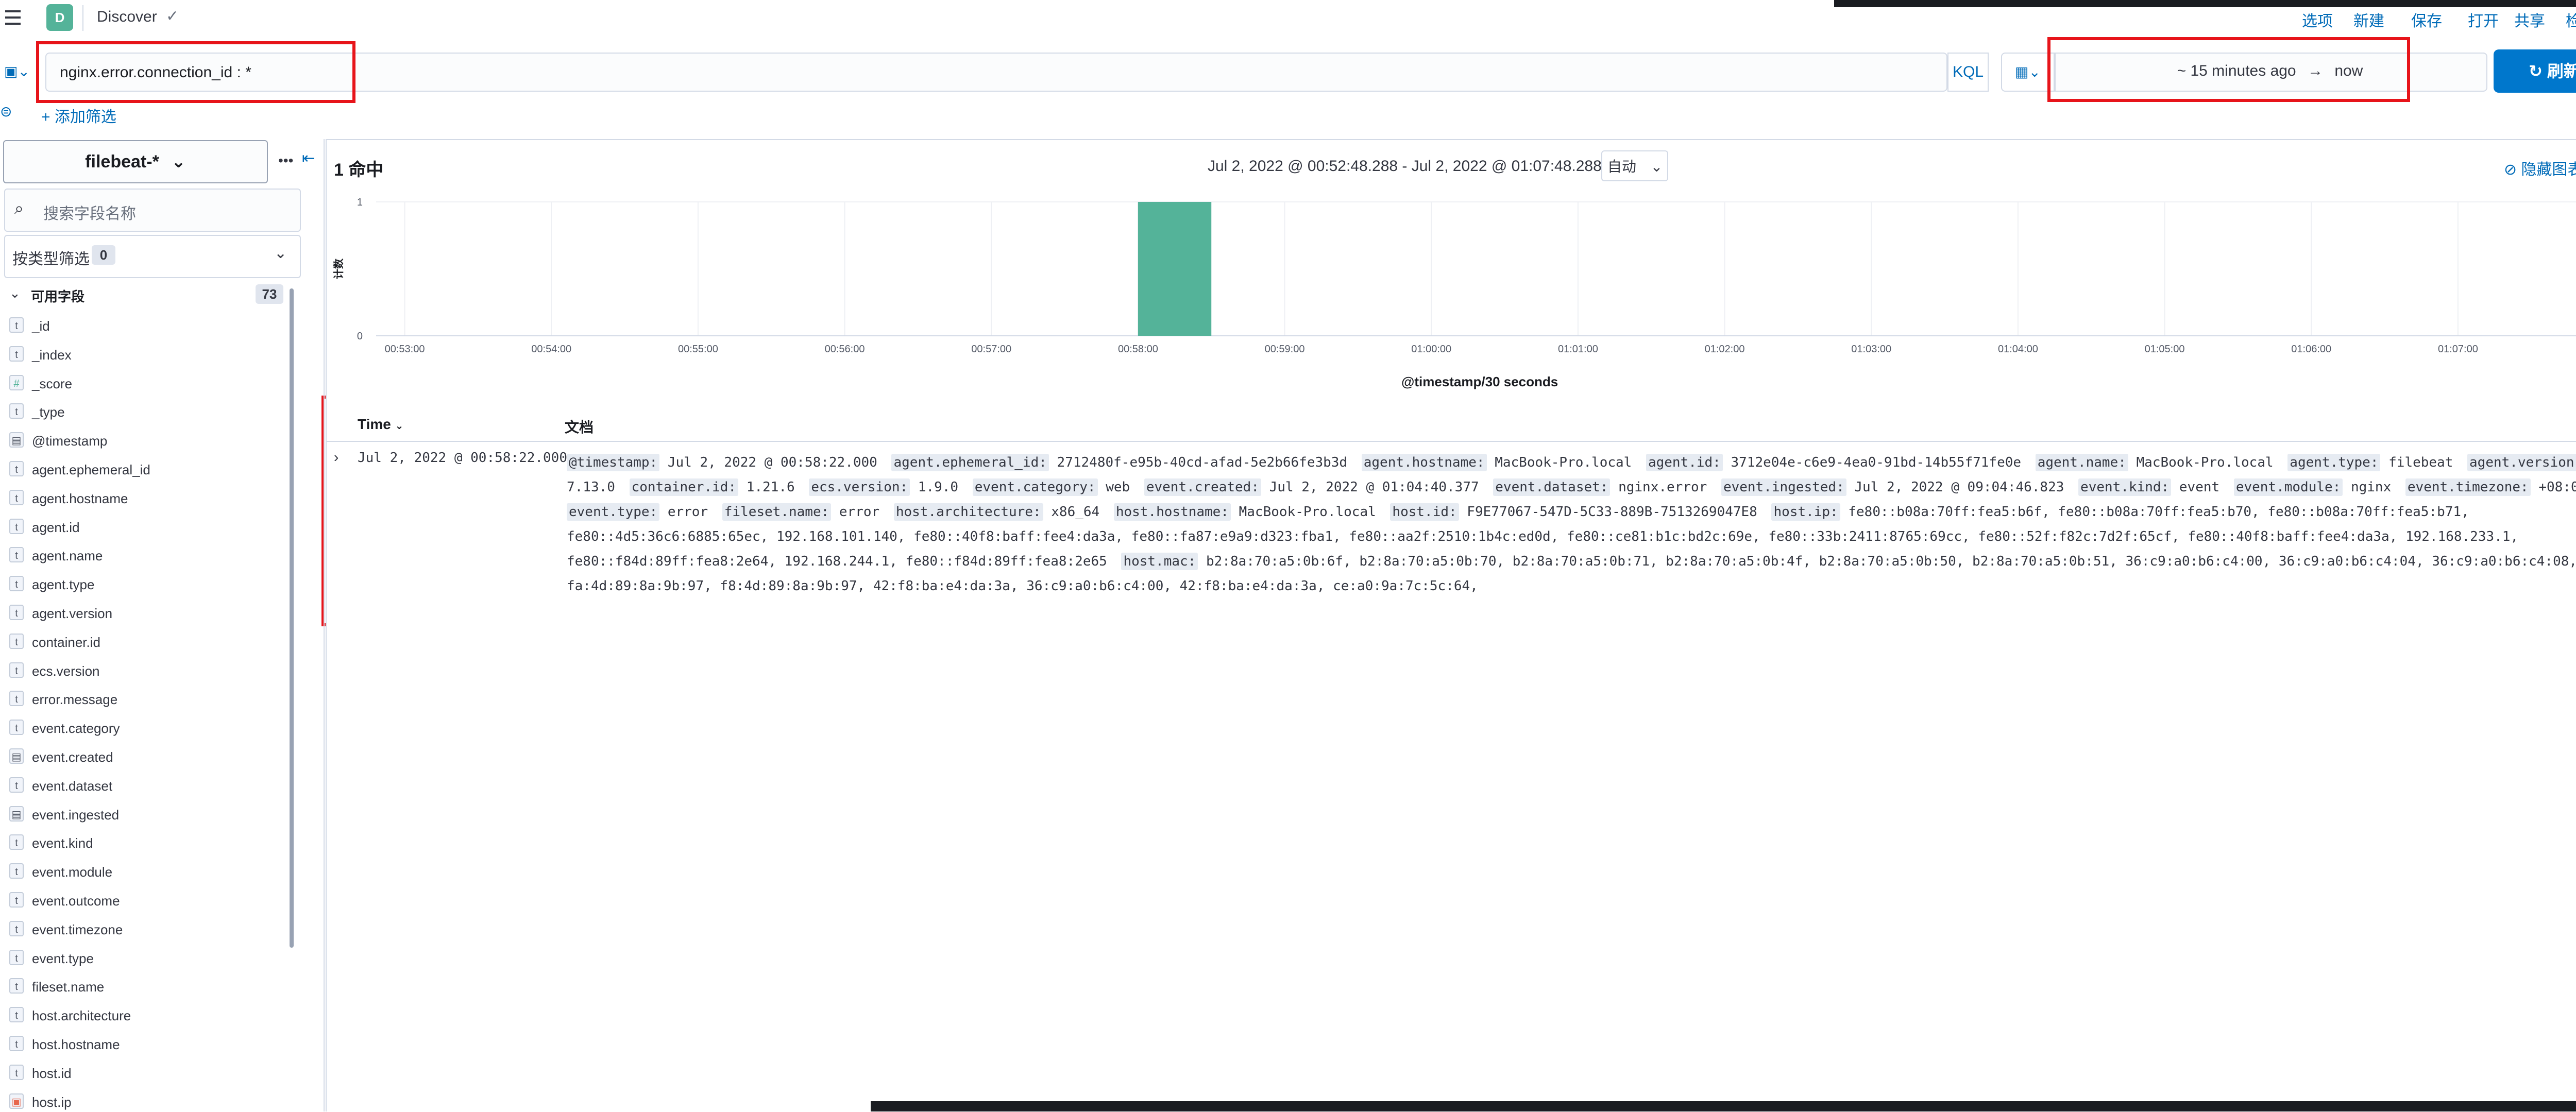 This screenshot has height=1112, width=2576. I want to click on refresh-button: ↻ 刷新, so click(2535, 71).